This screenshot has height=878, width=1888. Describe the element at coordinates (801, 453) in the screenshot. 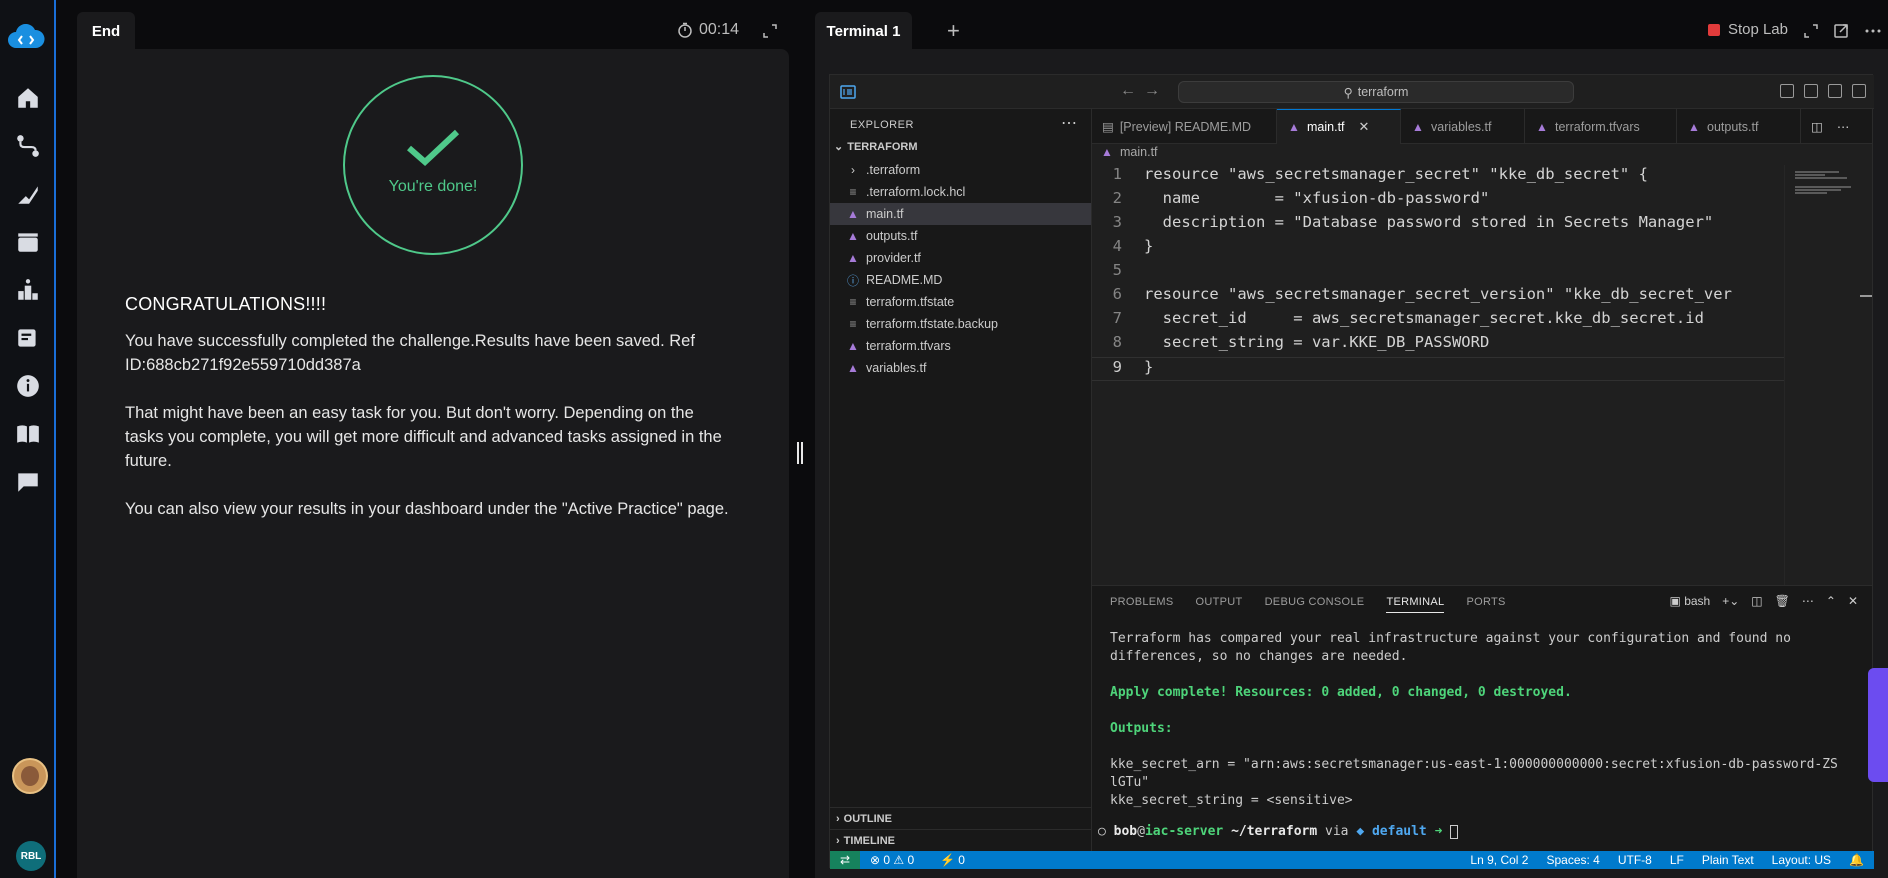

I see `panel-splitter` at that location.